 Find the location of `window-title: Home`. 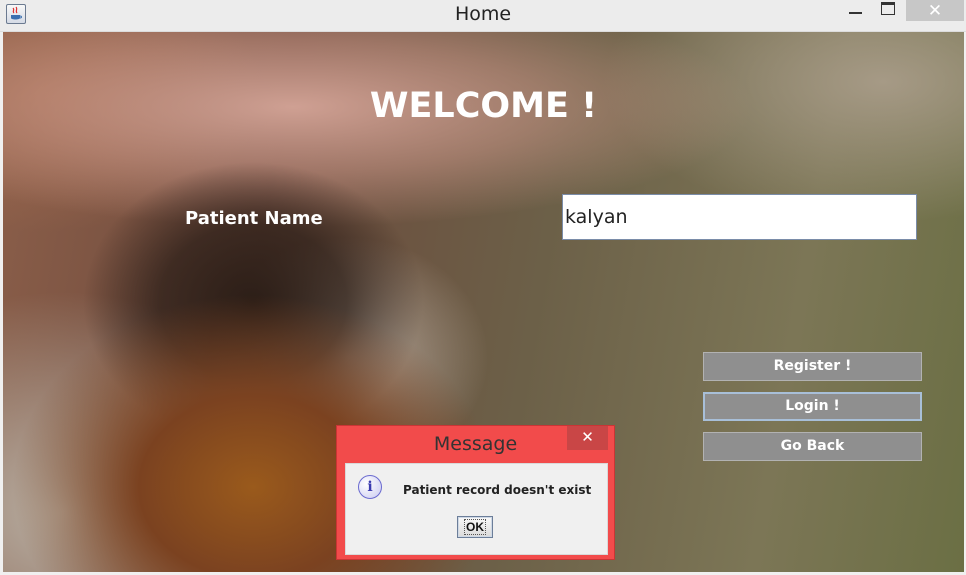

window-title: Home is located at coordinates (483, 14).